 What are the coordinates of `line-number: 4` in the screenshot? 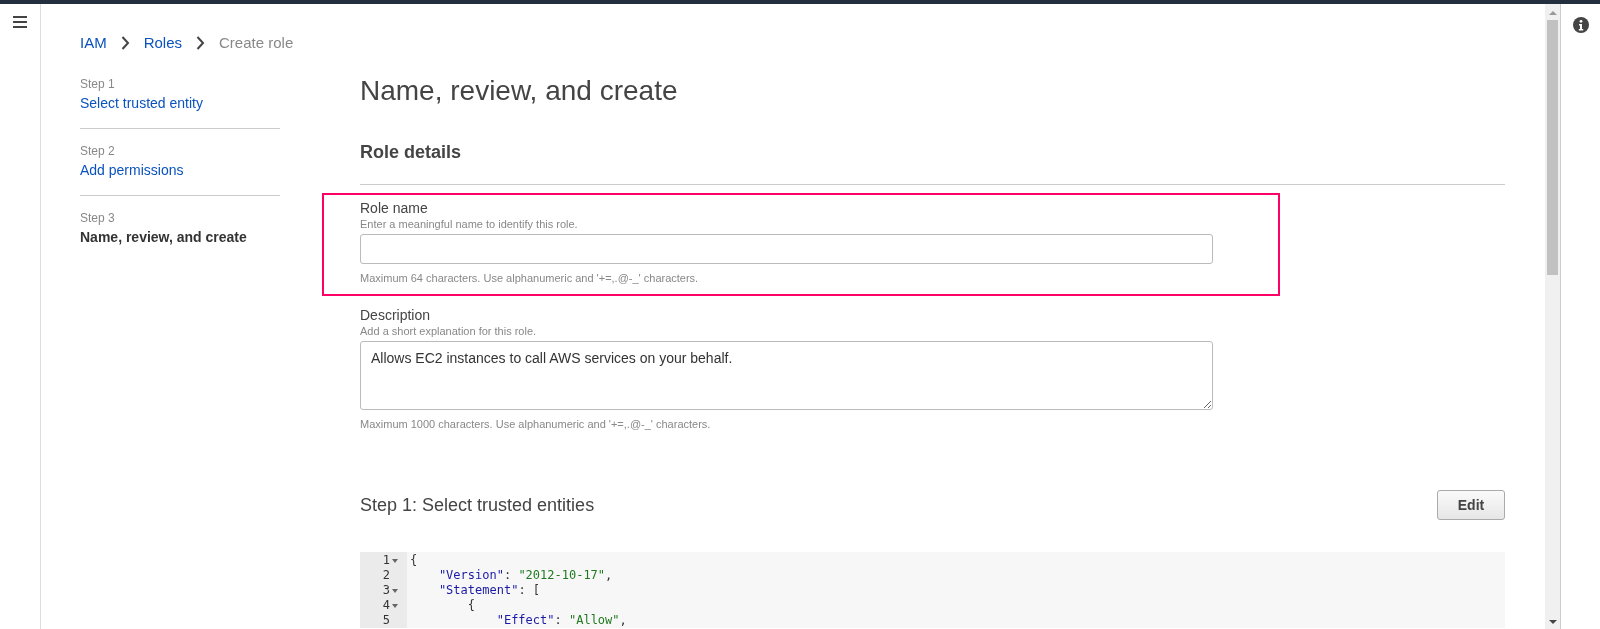 It's located at (386, 605).